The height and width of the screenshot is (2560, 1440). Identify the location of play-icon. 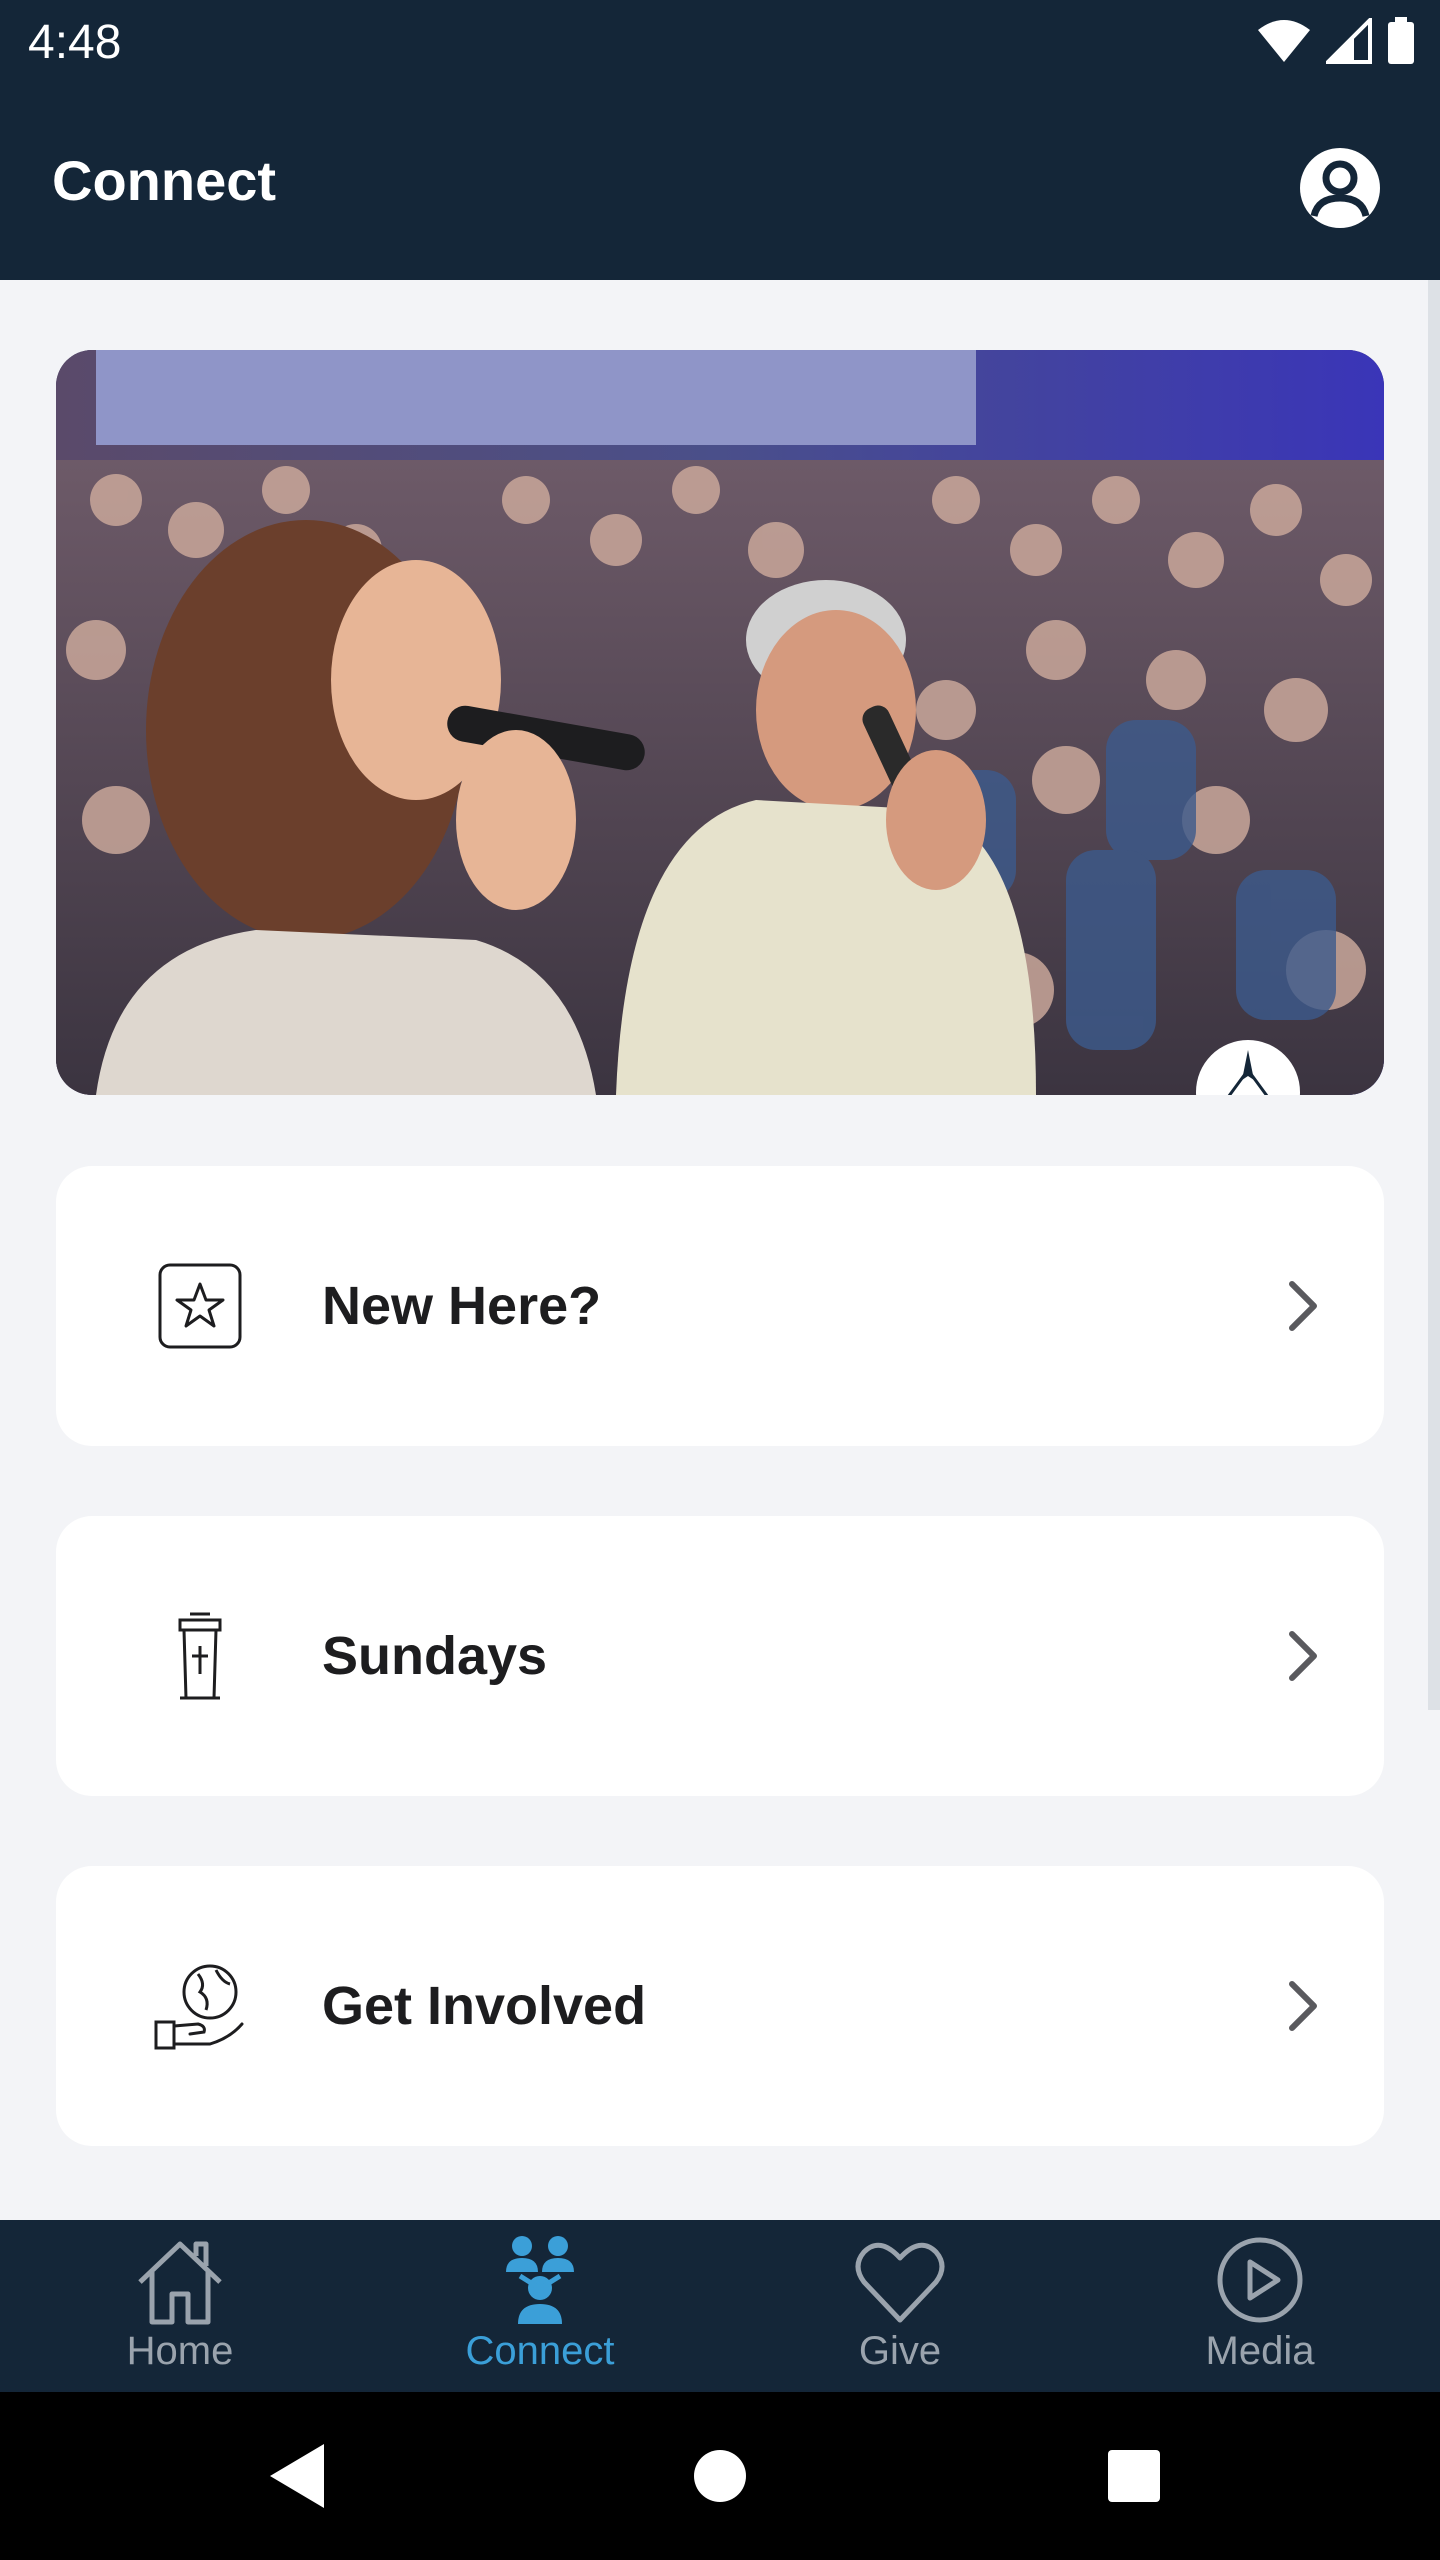
(1260, 2280).